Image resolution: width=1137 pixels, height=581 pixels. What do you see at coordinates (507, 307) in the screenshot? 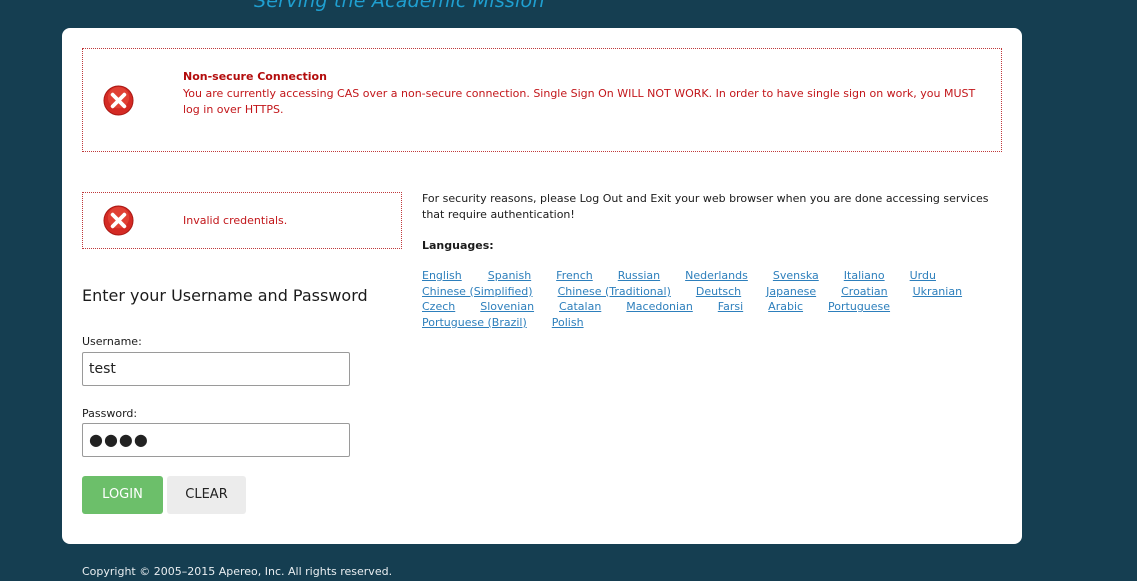
I see `language-link-slovenian: Slovenian` at bounding box center [507, 307].